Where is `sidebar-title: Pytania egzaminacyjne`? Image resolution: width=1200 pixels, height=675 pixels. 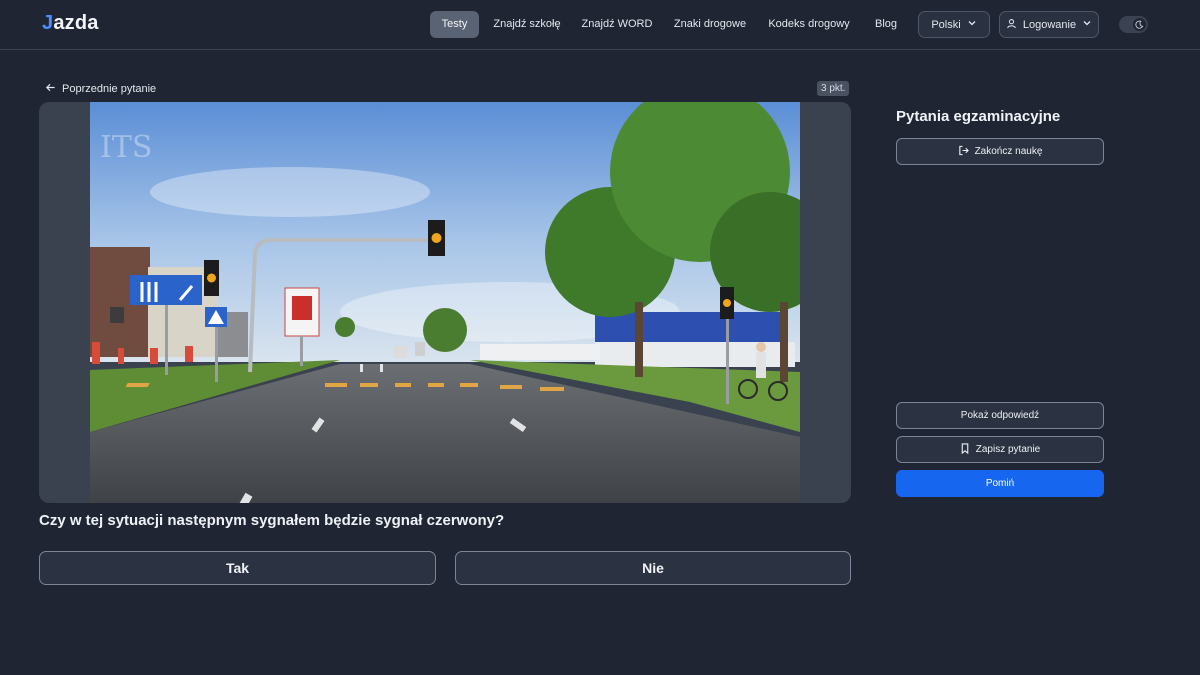
sidebar-title: Pytania egzaminacyjne is located at coordinates (978, 116).